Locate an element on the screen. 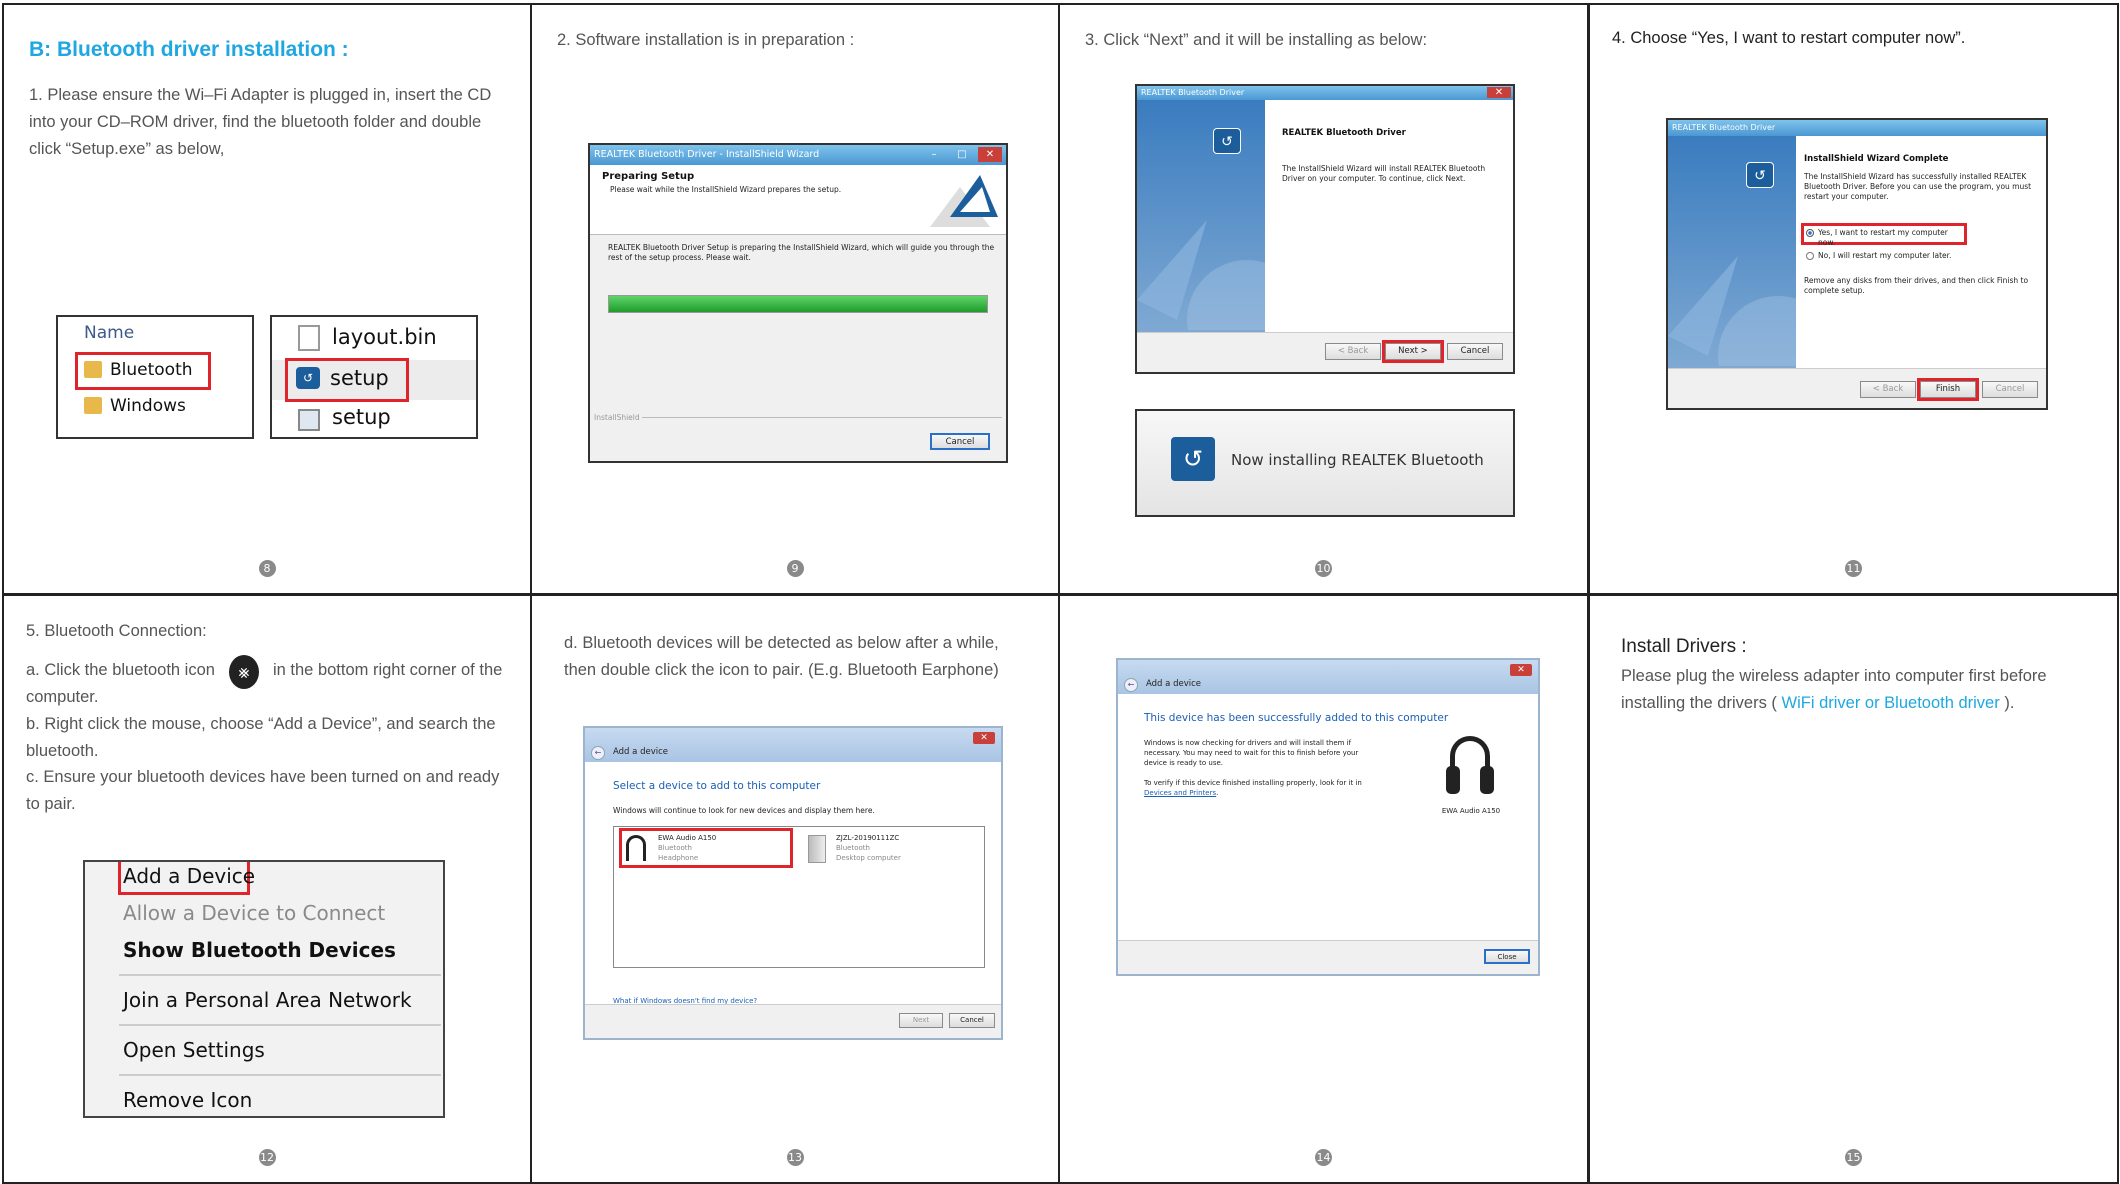 This screenshot has width=2120, height=1184. next-button: Next > is located at coordinates (1413, 351).